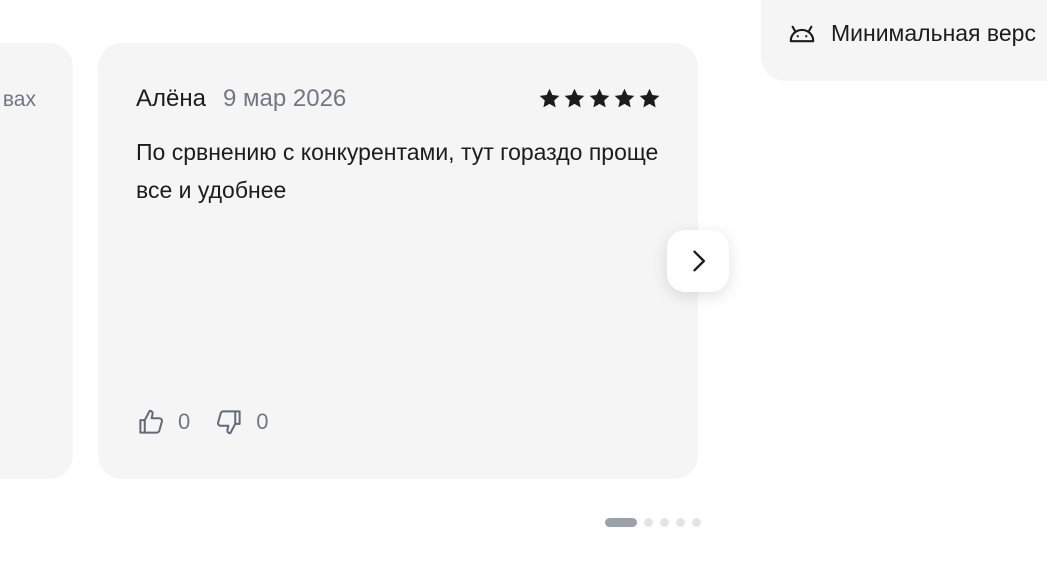 This screenshot has height=572, width=1047. What do you see at coordinates (171, 98) in the screenshot?
I see `review-author: Алёна` at bounding box center [171, 98].